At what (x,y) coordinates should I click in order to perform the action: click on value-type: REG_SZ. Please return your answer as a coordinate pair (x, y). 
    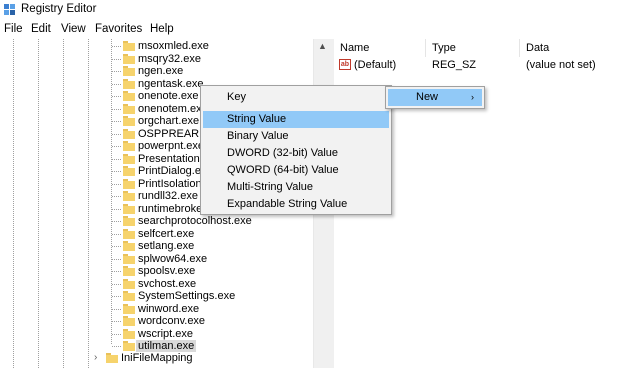
    Looking at the image, I should click on (454, 65).